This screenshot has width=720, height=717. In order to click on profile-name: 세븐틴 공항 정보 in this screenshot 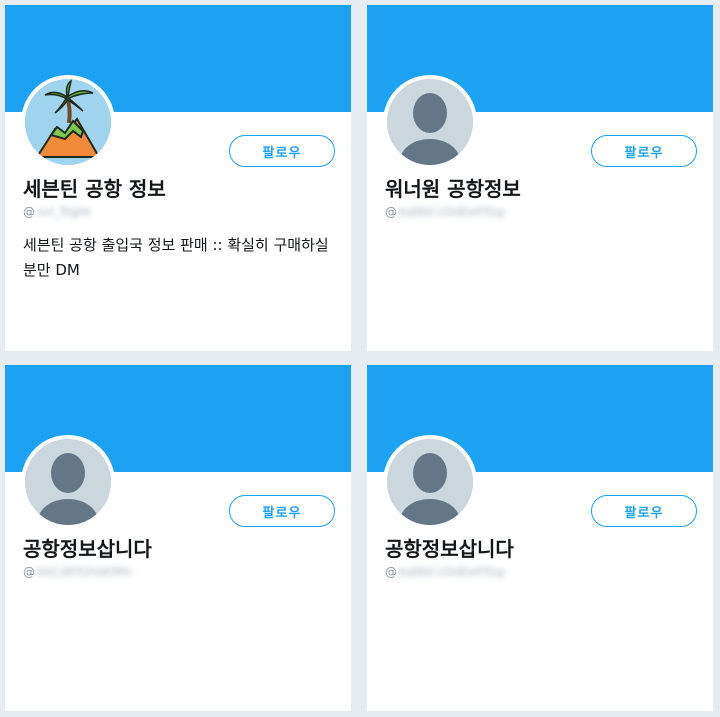, I will do `click(94, 187)`.